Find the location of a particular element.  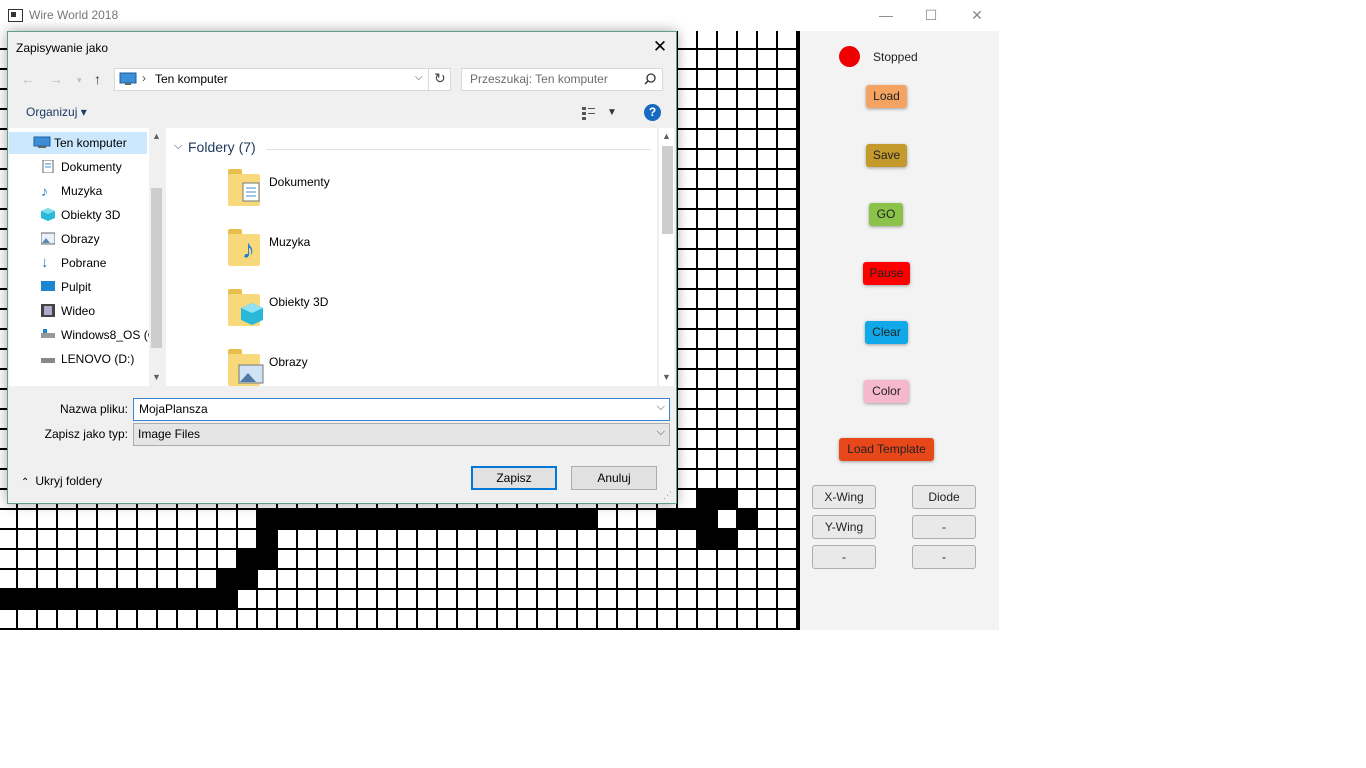

folder-label: Obiekty 3D is located at coordinates (298, 302).